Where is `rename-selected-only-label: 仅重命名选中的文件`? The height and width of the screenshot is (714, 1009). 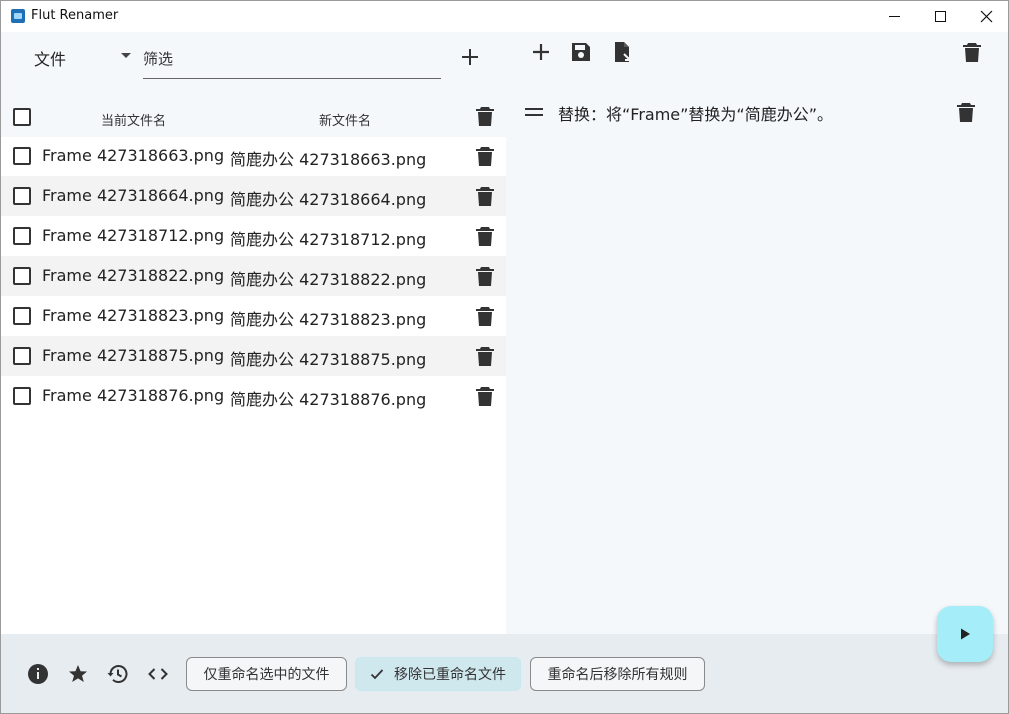
rename-selected-only-label: 仅重命名选中的文件 is located at coordinates (266, 675).